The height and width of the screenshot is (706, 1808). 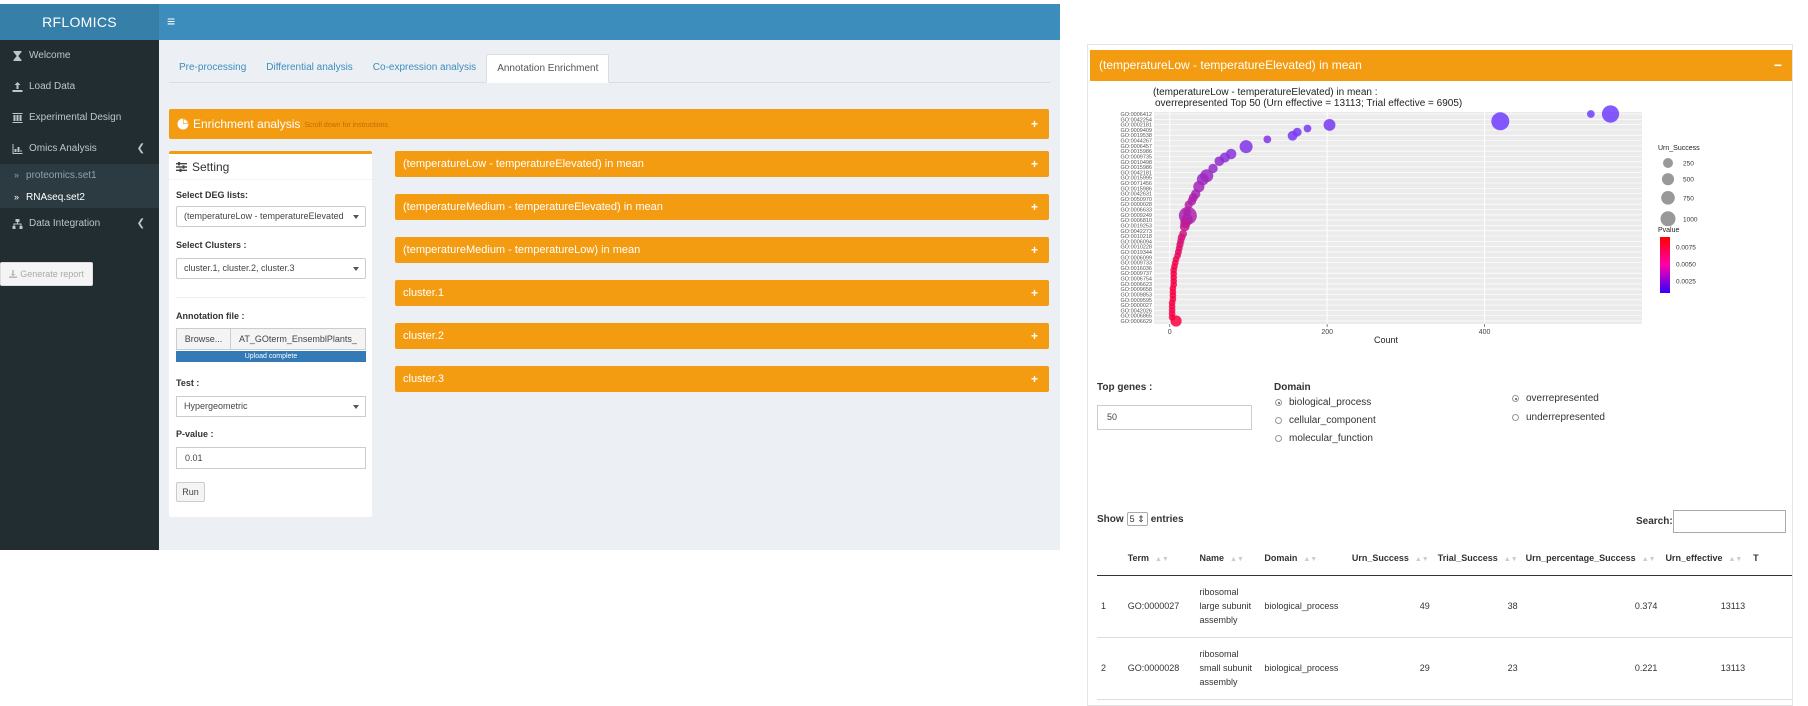 I want to click on sidebar-item-proteomics-set1: » proteomics.set1, so click(x=79, y=175).